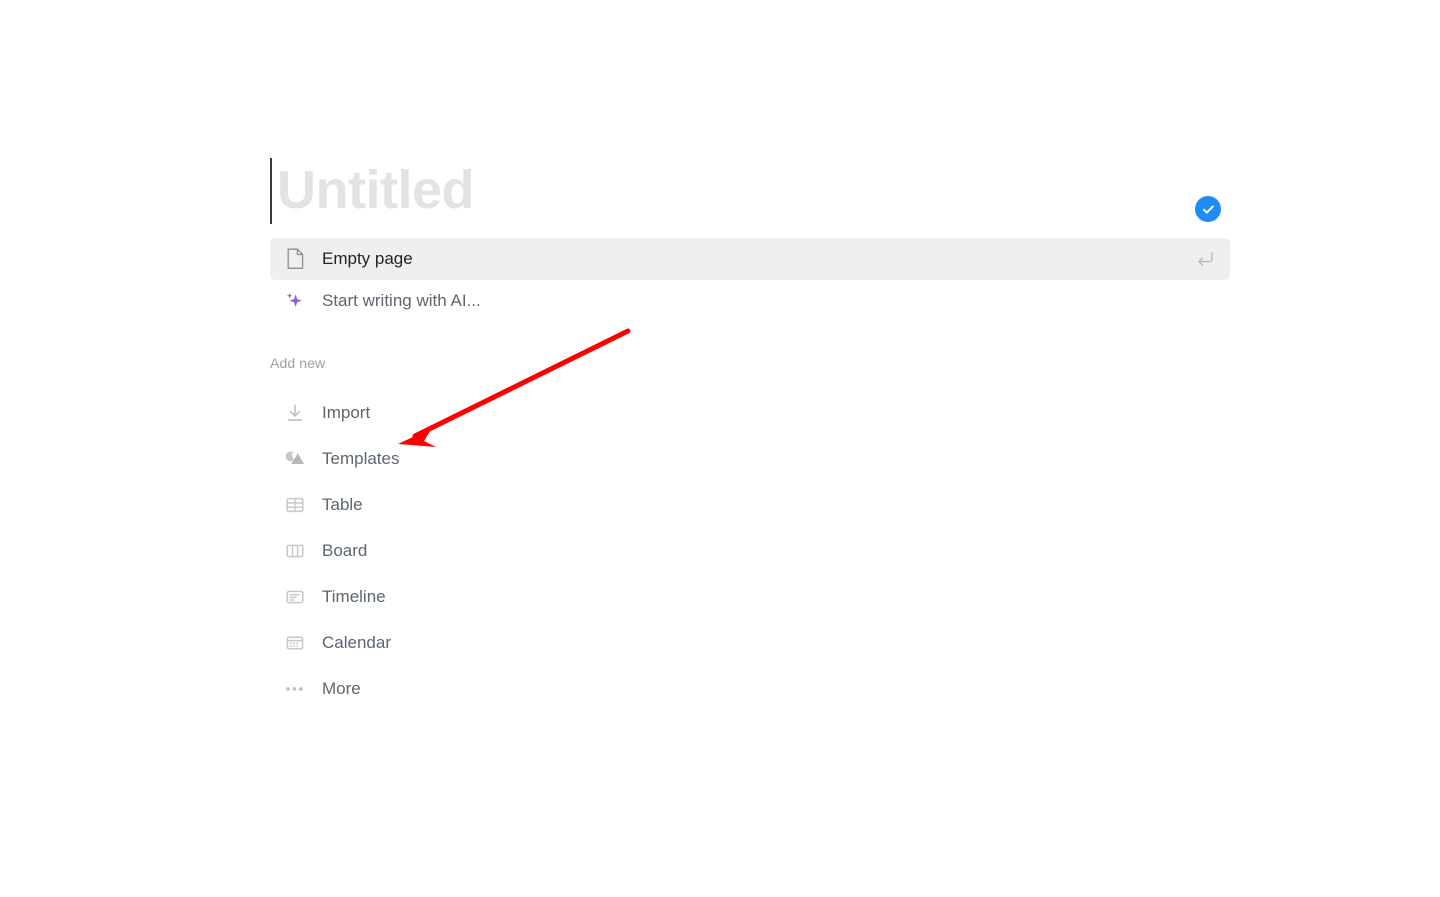 This screenshot has width=1440, height=897. Describe the element at coordinates (354, 596) in the screenshot. I see `menu-item-label: Timeline` at that location.